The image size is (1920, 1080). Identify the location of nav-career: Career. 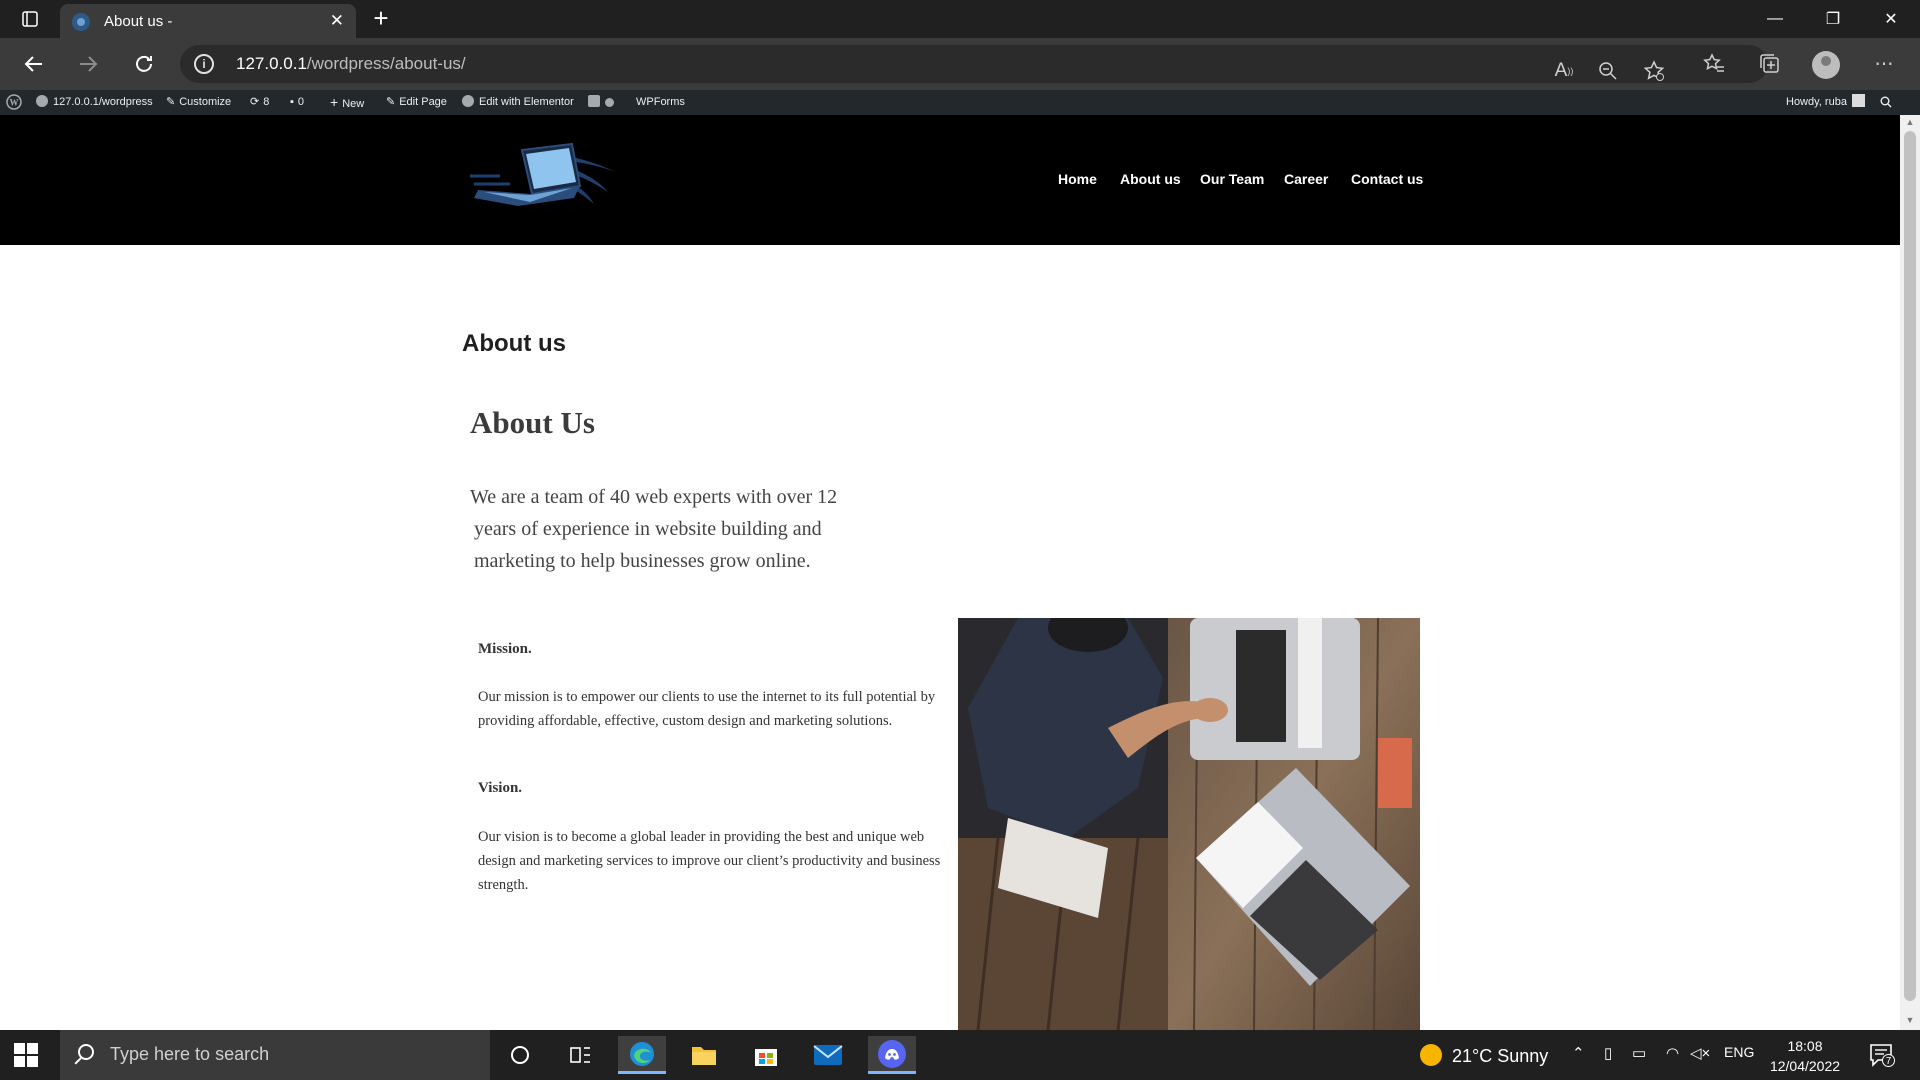
(1306, 179).